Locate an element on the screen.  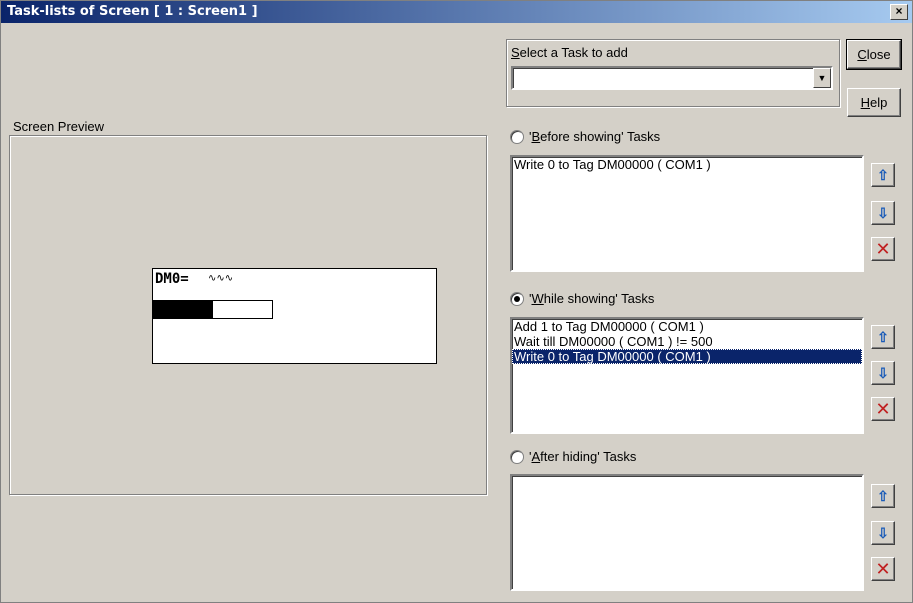
title-bar: Task-lists of Screen [ 1 : Screen1 ] × is located at coordinates (456, 12).